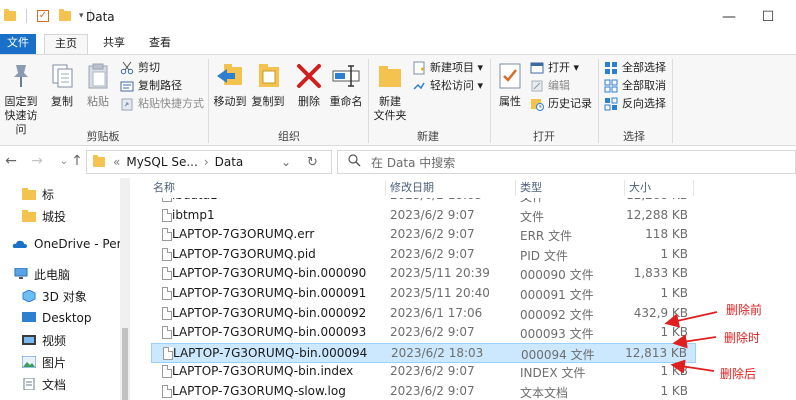  Describe the element at coordinates (692, 366) in the screenshot. I see `arrow-after` at that location.